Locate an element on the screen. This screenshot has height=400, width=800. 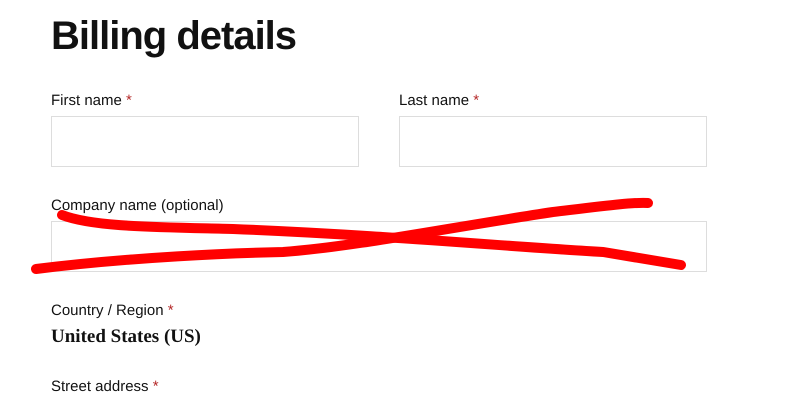
field-label: First name * is located at coordinates (92, 101).